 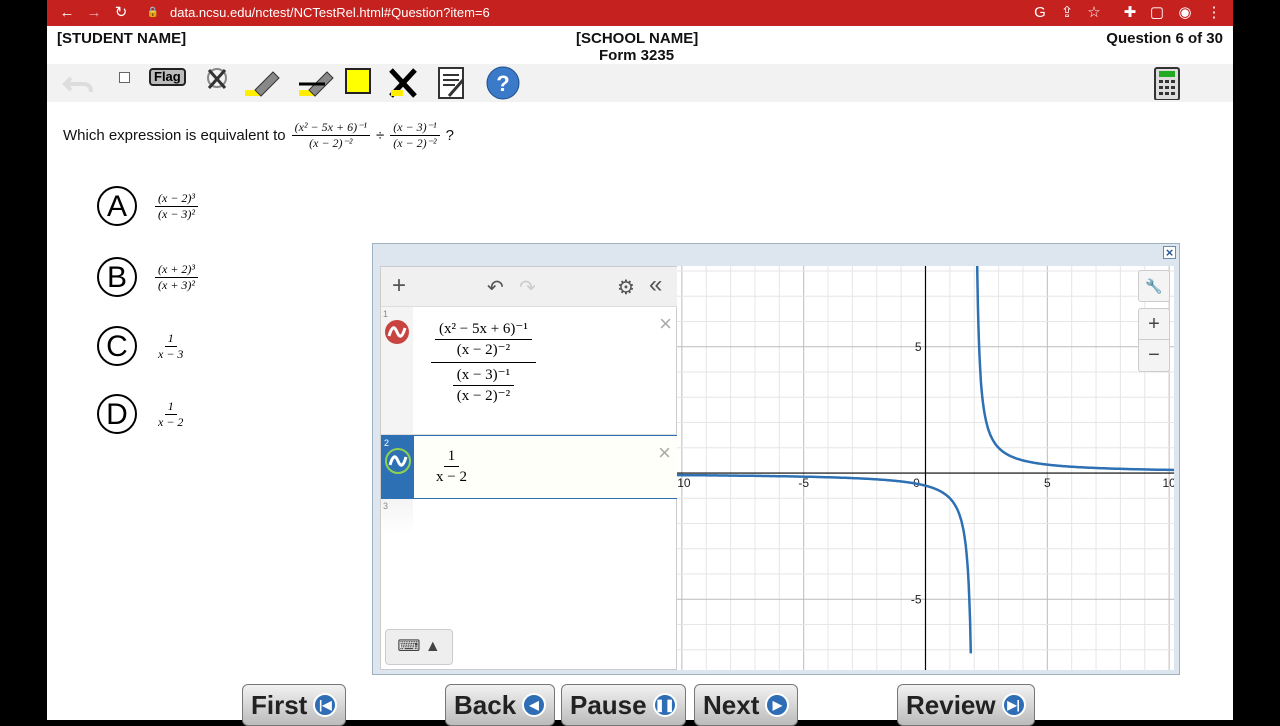 What do you see at coordinates (153, 12) in the screenshot?
I see `lock-icon: 🔒` at bounding box center [153, 12].